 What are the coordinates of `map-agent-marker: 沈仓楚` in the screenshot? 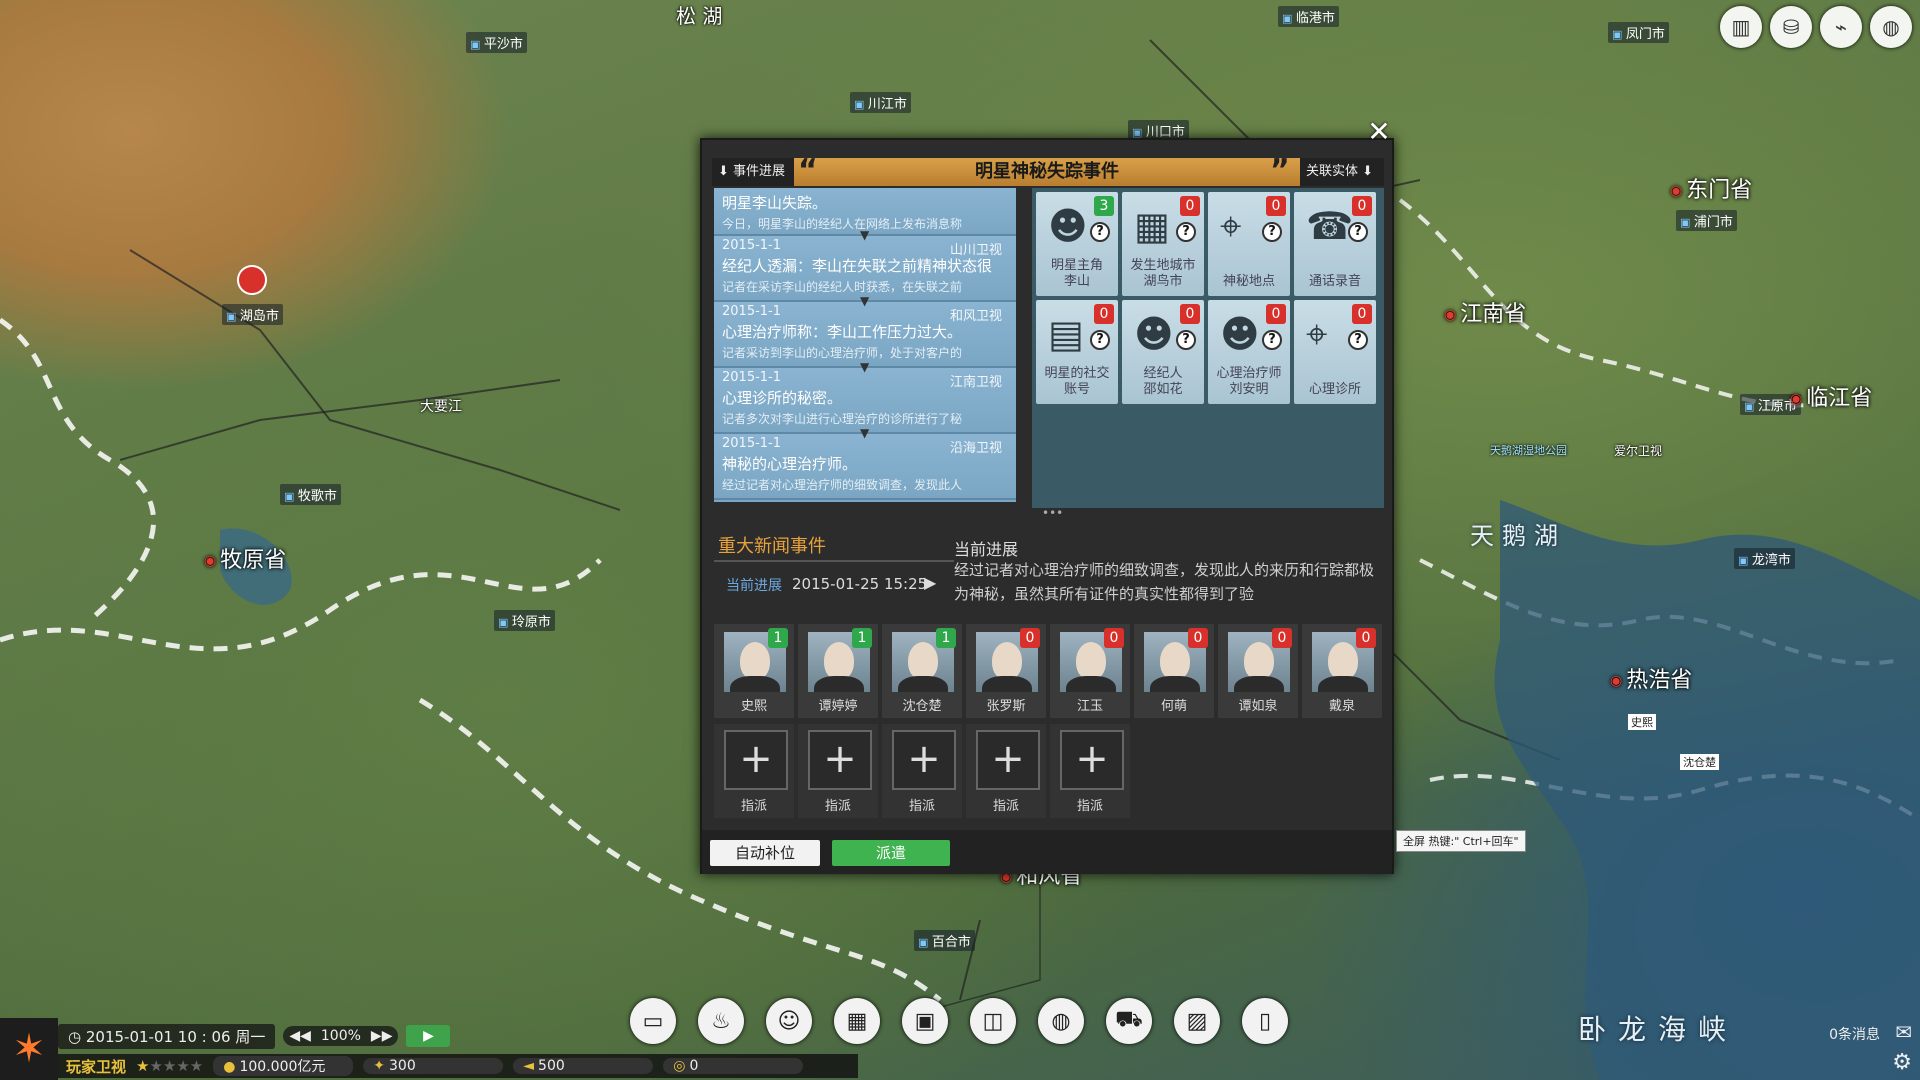 It's located at (1699, 762).